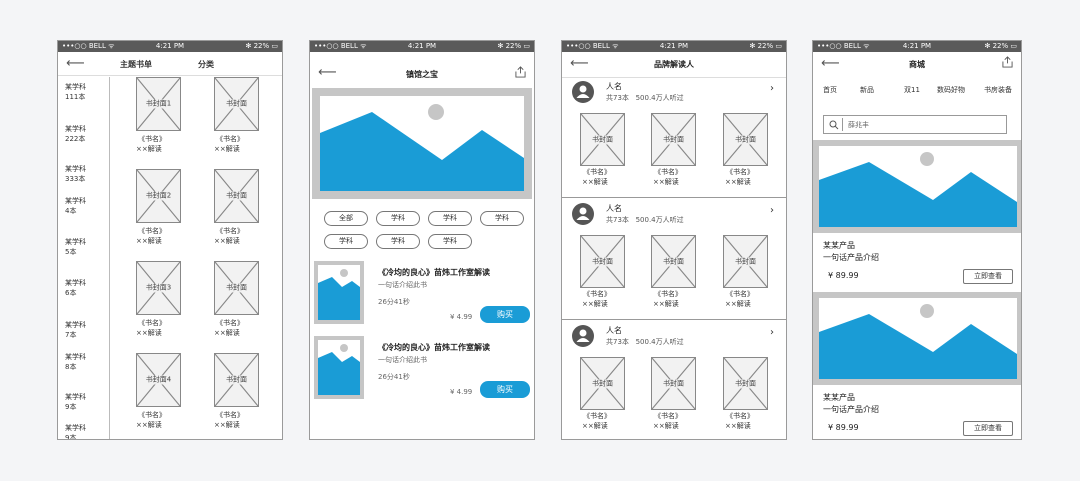 The width and height of the screenshot is (1080, 481). I want to click on back-arrow-icon: ⟵, so click(75, 63).